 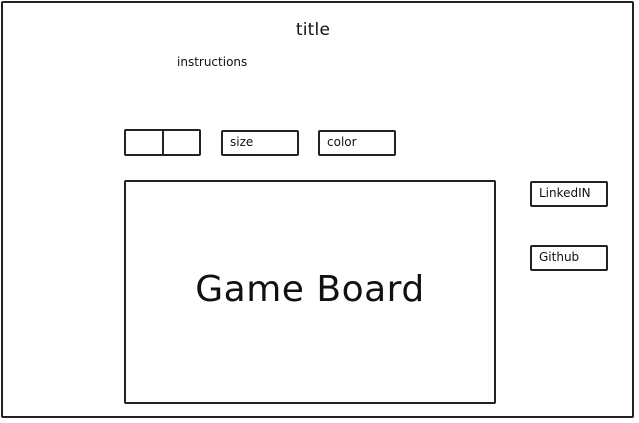 I want to click on game-board-label: Game Board, so click(x=310, y=289).